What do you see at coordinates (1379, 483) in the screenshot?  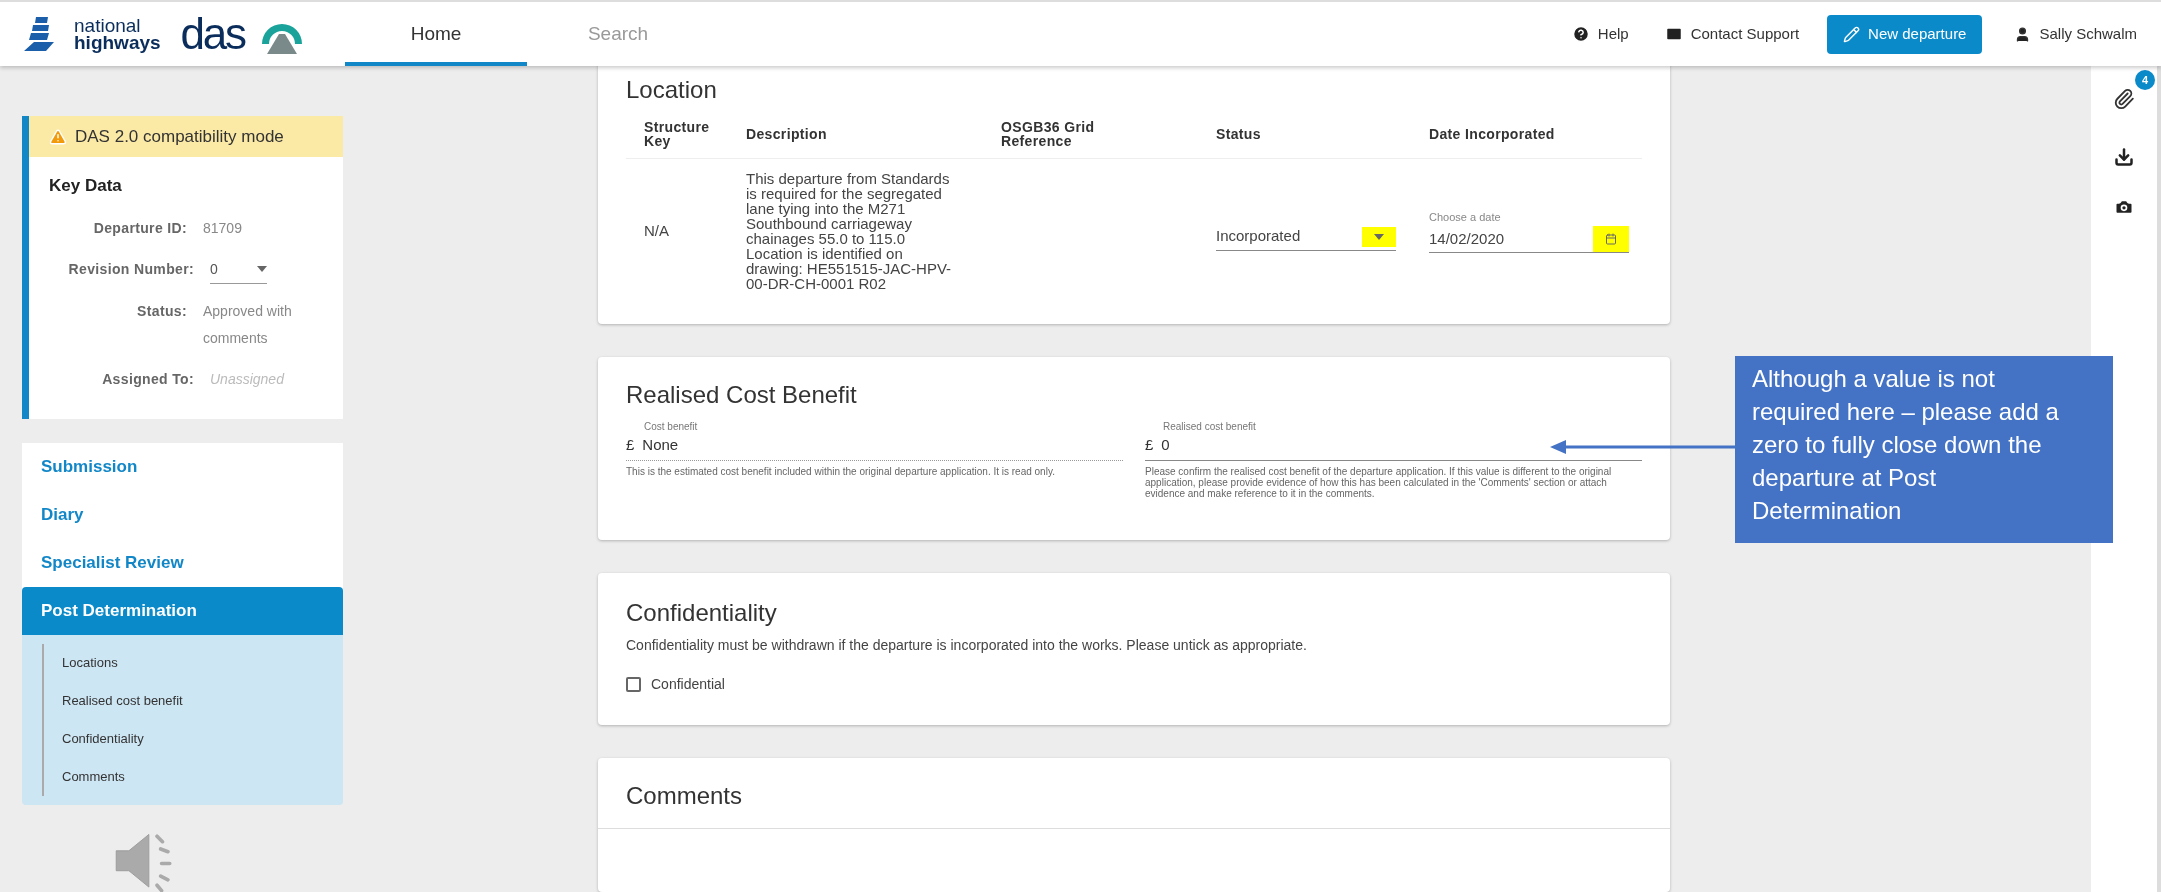 I see `field-hint: Please confirm the realised cost benefit of the departure application. If this value is different to the original application, please provide evidence of how this has been calculated in the 'Comments' section or attach evidence and make reference to it in the comments.` at bounding box center [1379, 483].